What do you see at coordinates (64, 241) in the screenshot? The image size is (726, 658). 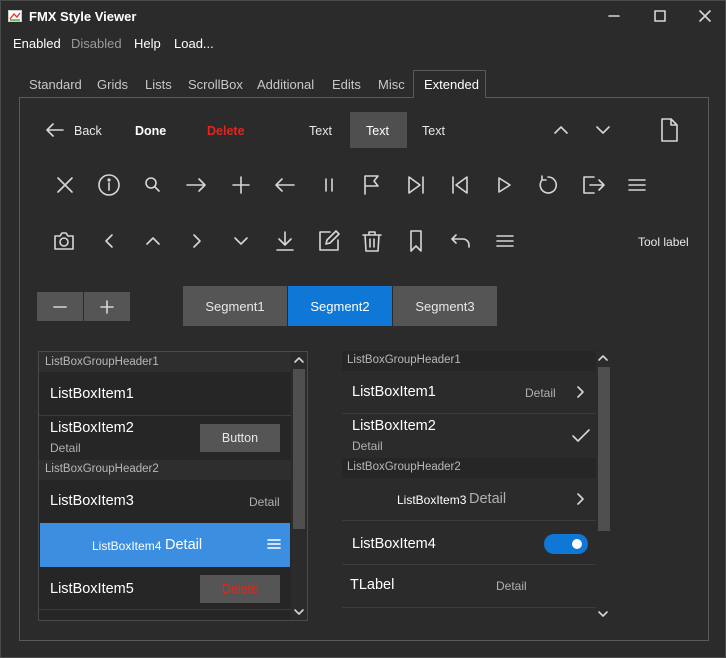 I see `camera-icon` at bounding box center [64, 241].